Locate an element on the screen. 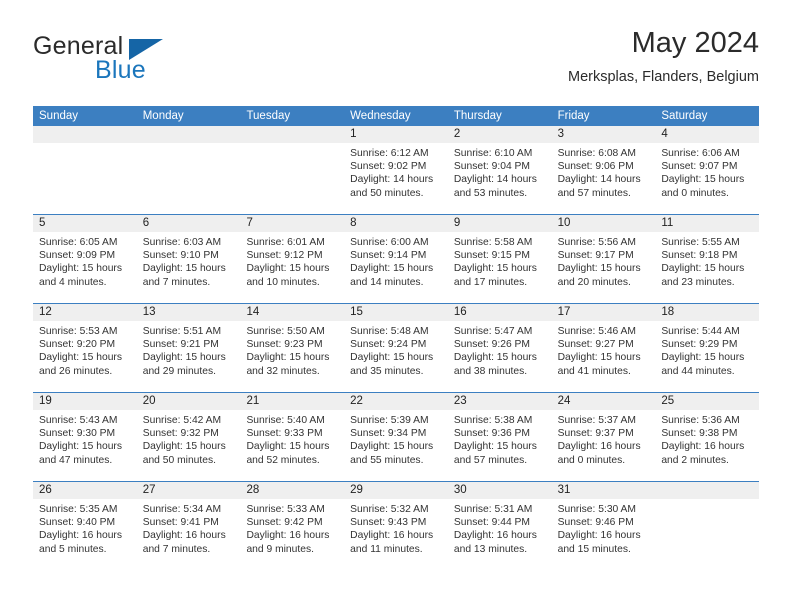 The height and width of the screenshot is (612, 792). sunrise-text: Sunrise: 5:53 AM is located at coordinates (78, 331).